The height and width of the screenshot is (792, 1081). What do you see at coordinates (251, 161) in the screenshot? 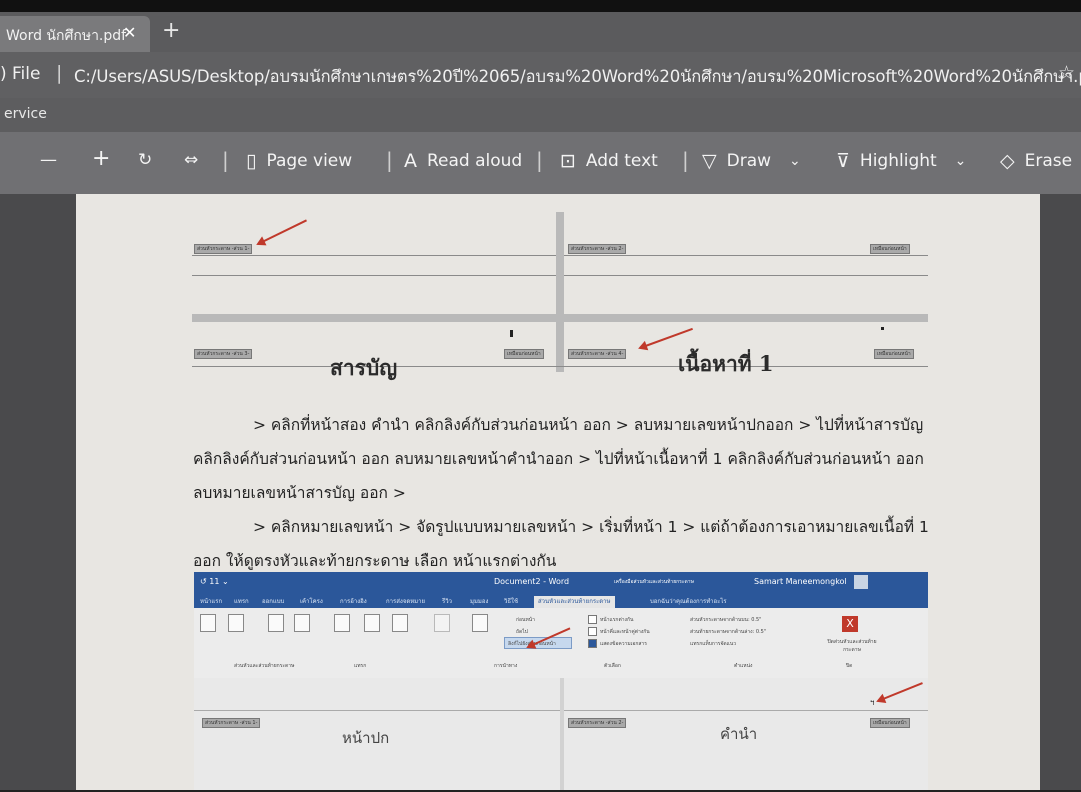
I see `page-view-icon: ▯` at bounding box center [251, 161].